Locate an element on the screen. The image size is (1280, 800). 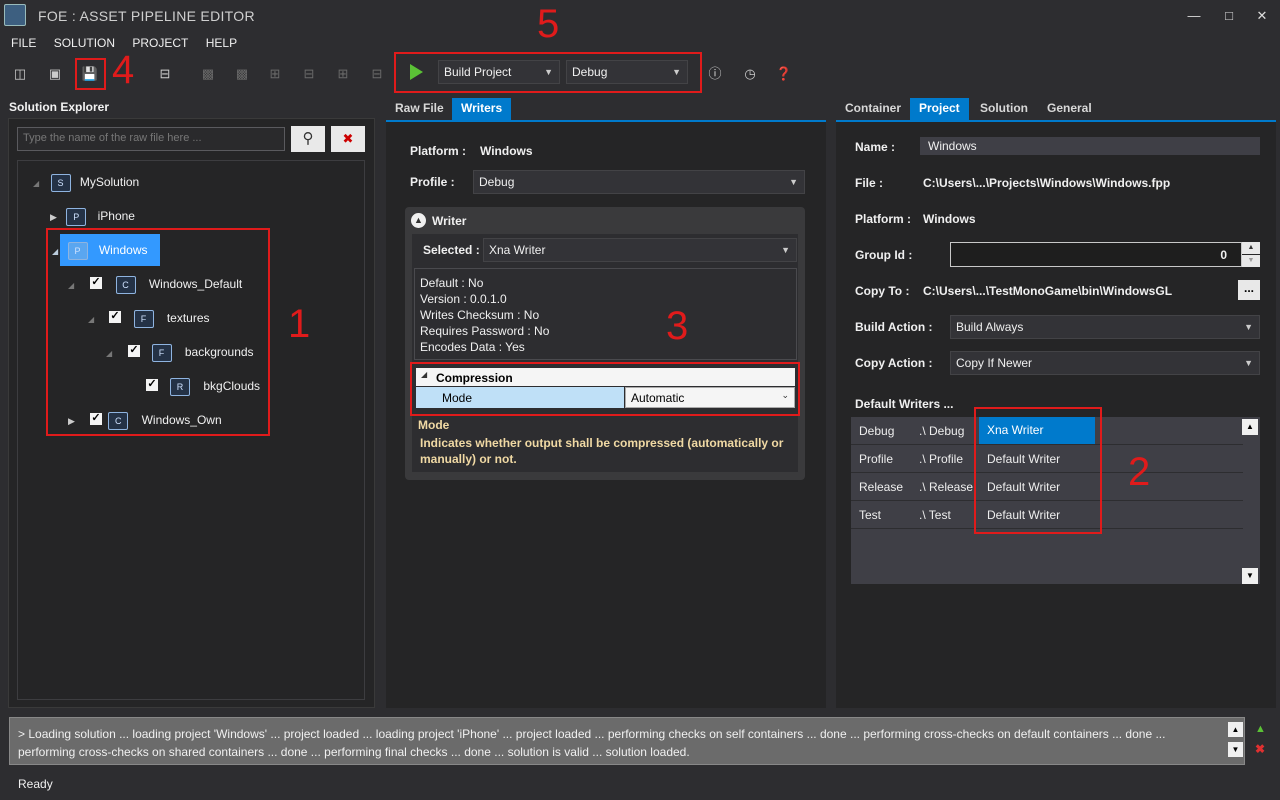
compression-label: Compression is located at coordinates (474, 378).